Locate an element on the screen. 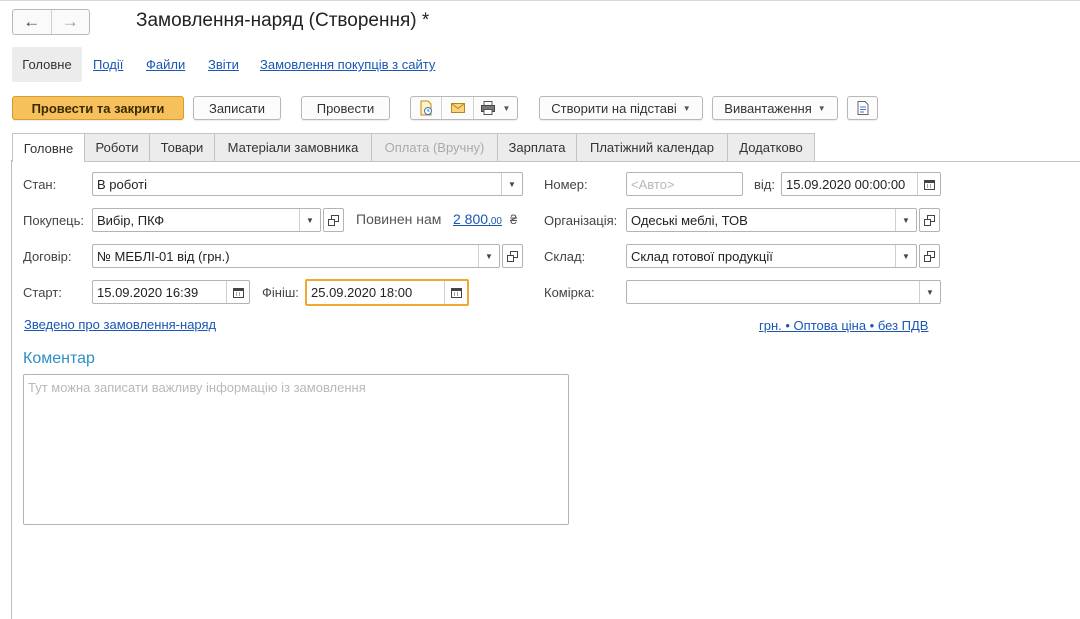  tab-works: Роботи is located at coordinates (117, 147).